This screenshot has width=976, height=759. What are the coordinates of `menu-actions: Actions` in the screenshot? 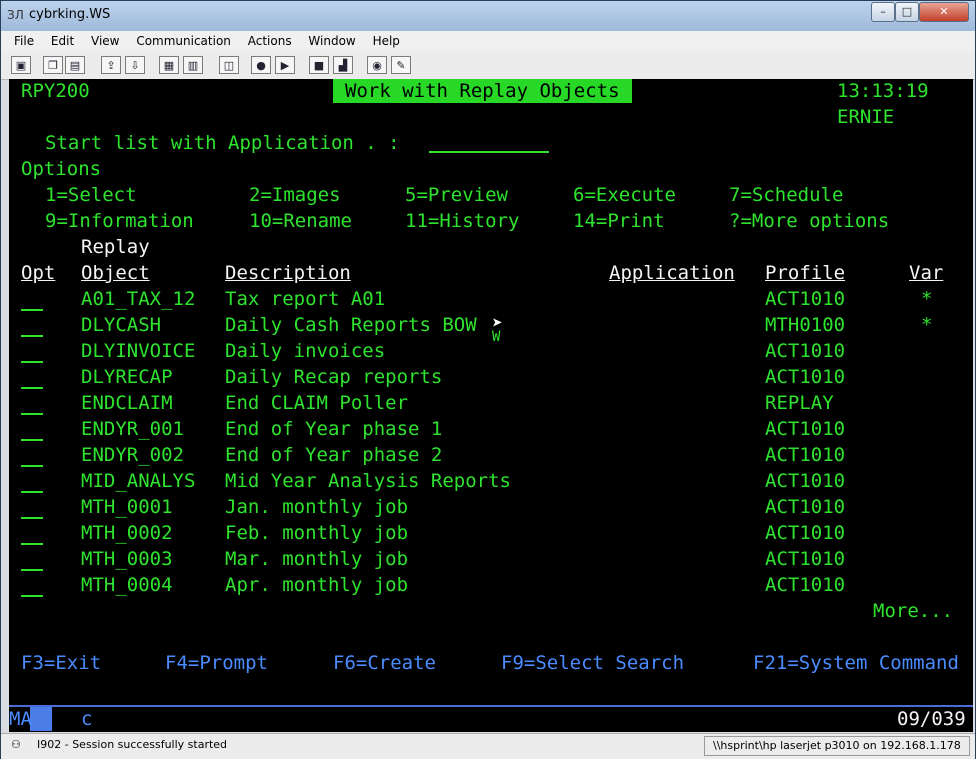 It's located at (270, 41).